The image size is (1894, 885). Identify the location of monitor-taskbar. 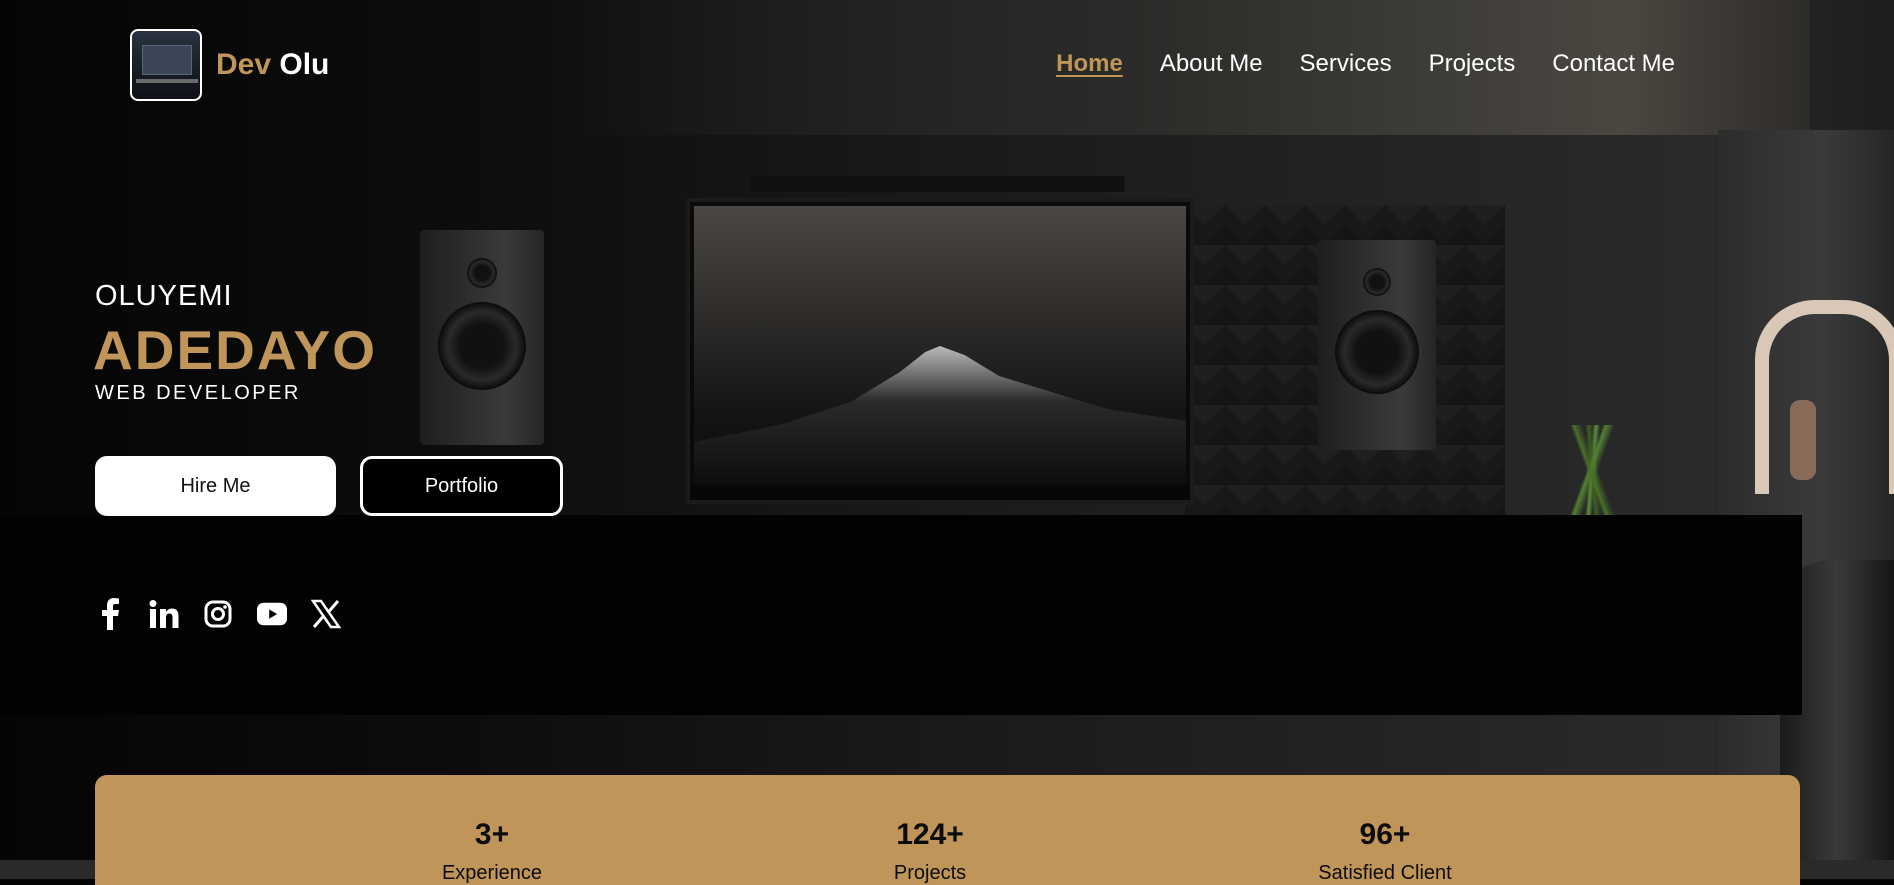
(940, 493).